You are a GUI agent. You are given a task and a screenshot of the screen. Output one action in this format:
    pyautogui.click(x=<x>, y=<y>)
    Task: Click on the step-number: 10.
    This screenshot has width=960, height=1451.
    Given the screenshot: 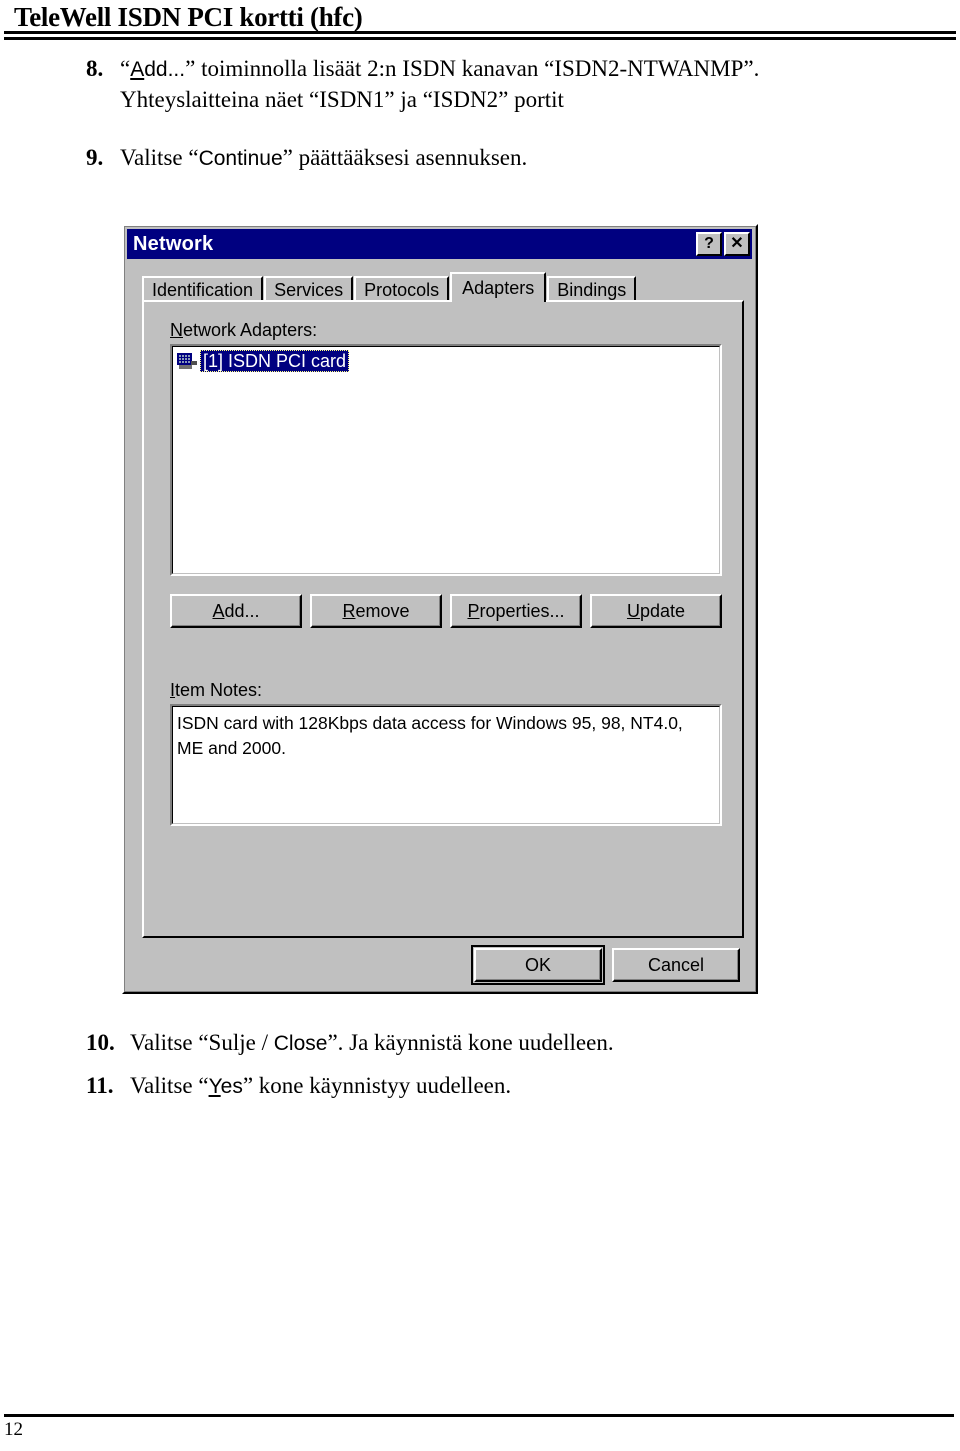 What is the action you would take?
    pyautogui.click(x=100, y=1042)
    